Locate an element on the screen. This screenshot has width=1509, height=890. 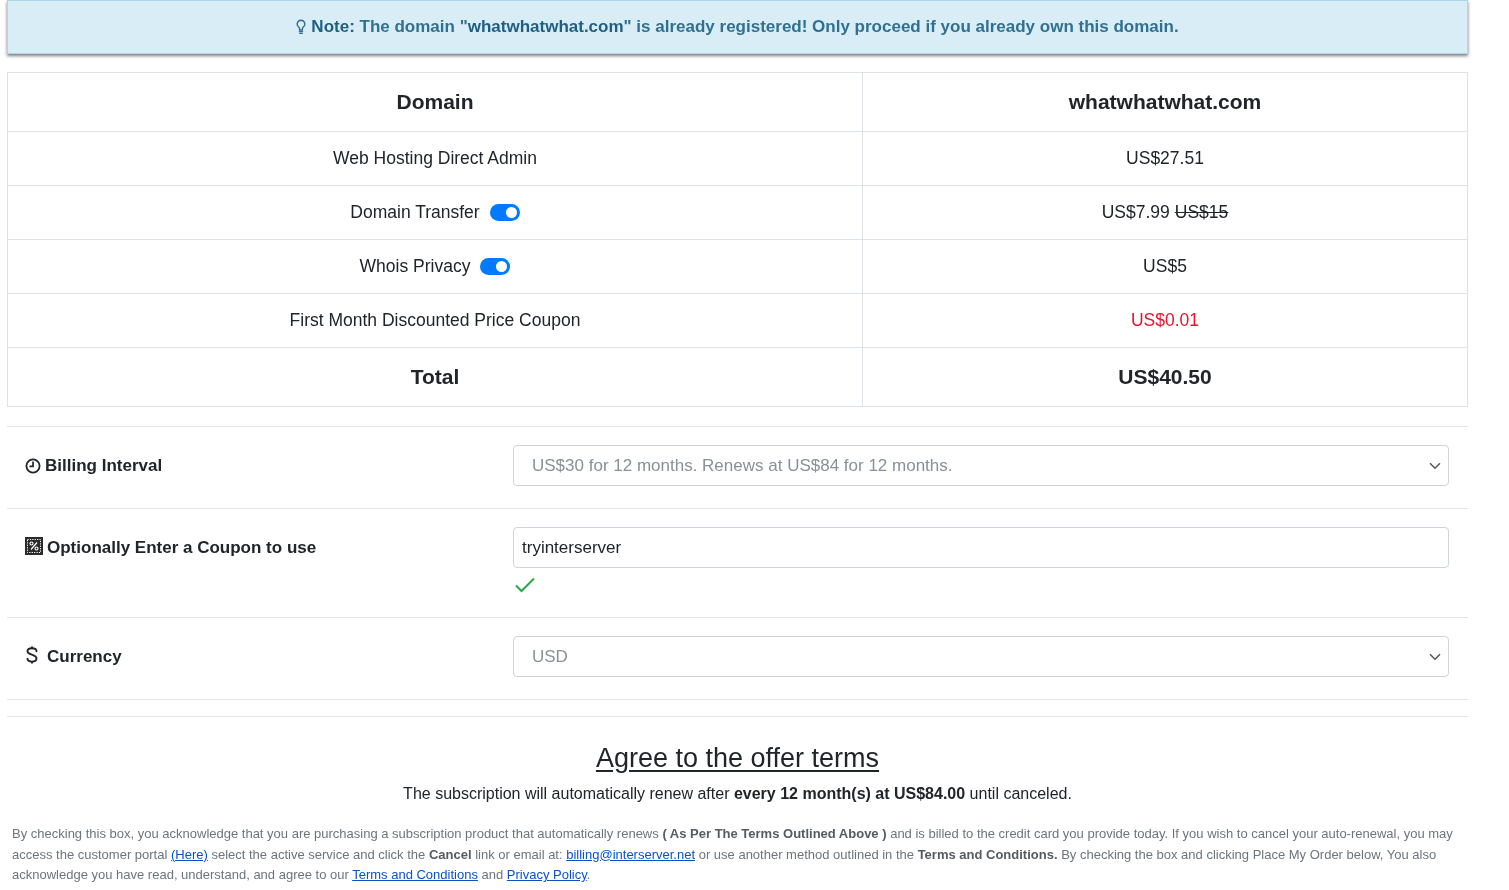
field-label: Currency is located at coordinates (84, 656).